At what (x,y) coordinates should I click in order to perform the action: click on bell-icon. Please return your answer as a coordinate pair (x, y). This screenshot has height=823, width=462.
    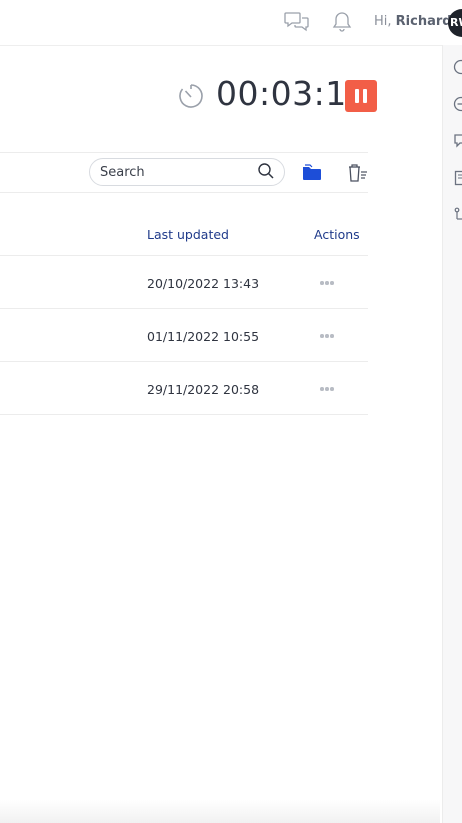
    Looking at the image, I should click on (342, 22).